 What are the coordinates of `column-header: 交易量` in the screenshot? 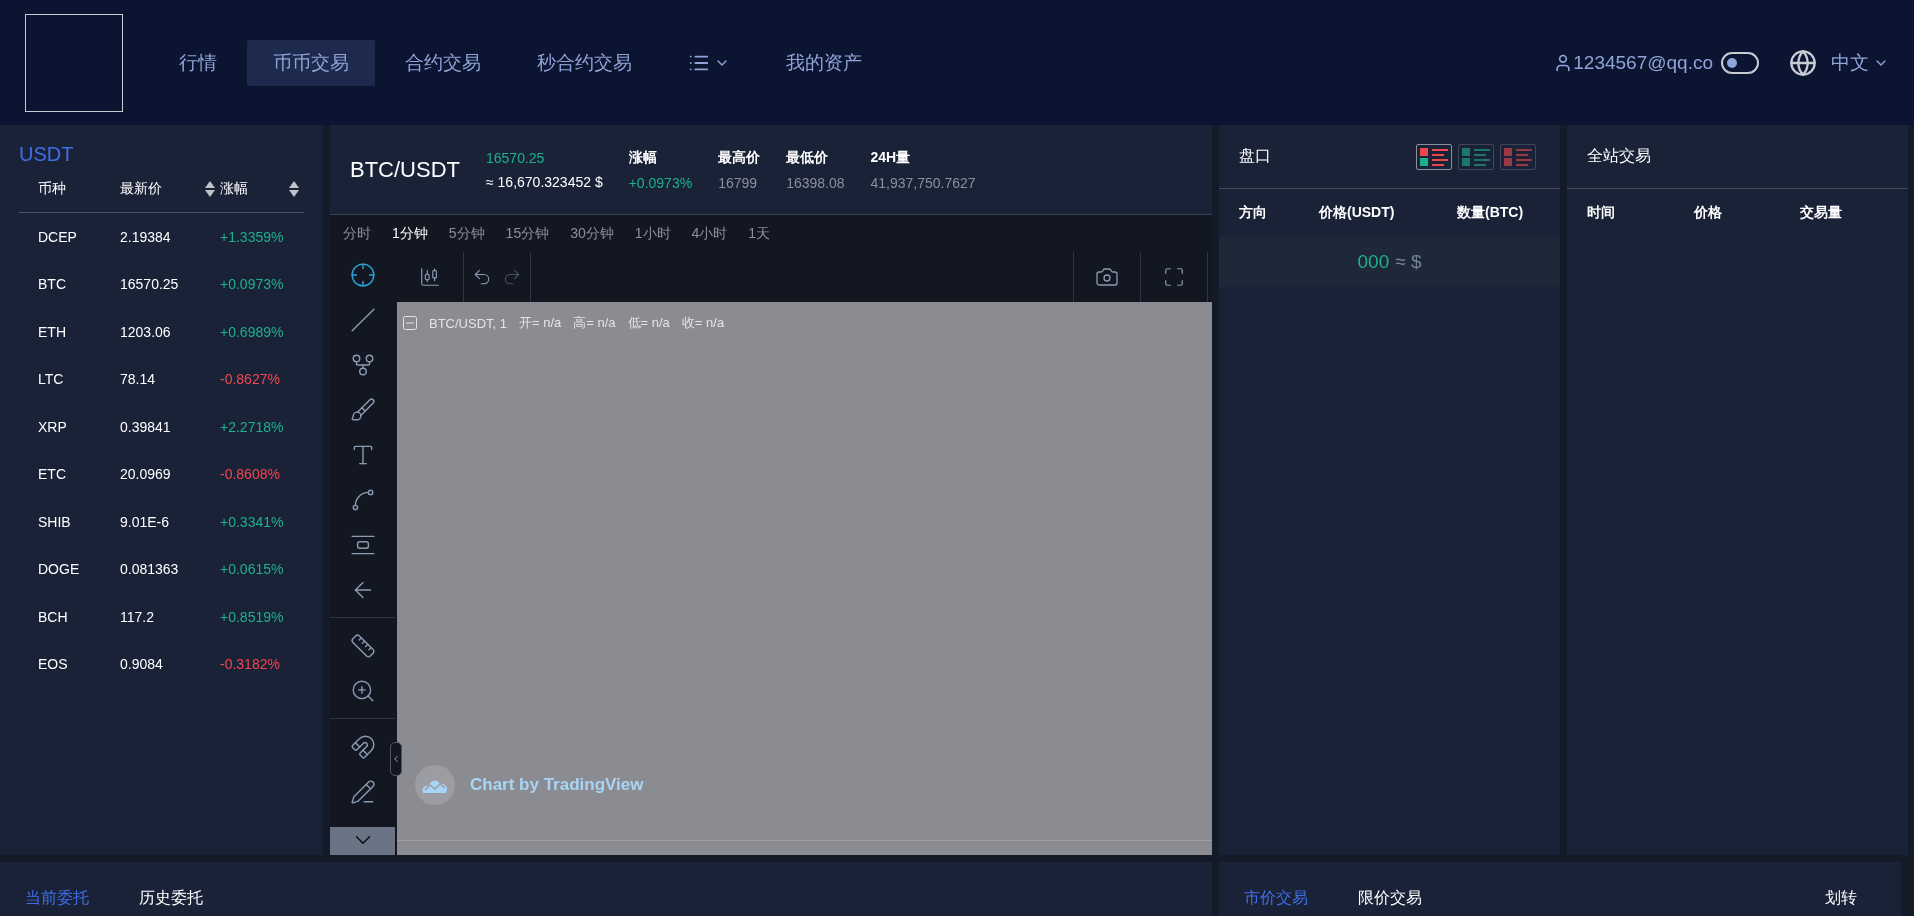 It's located at (1821, 213).